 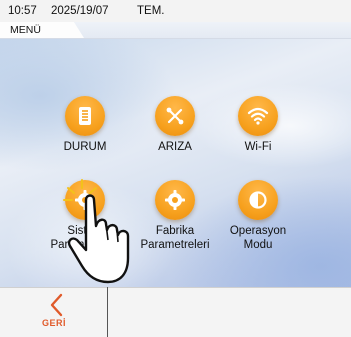 I want to click on tile-label: Fabrika Parametreleri, so click(x=175, y=238).